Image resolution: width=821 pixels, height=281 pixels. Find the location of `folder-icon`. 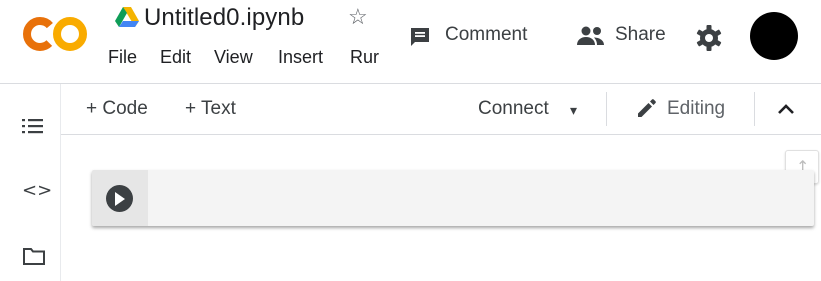

folder-icon is located at coordinates (34, 256).